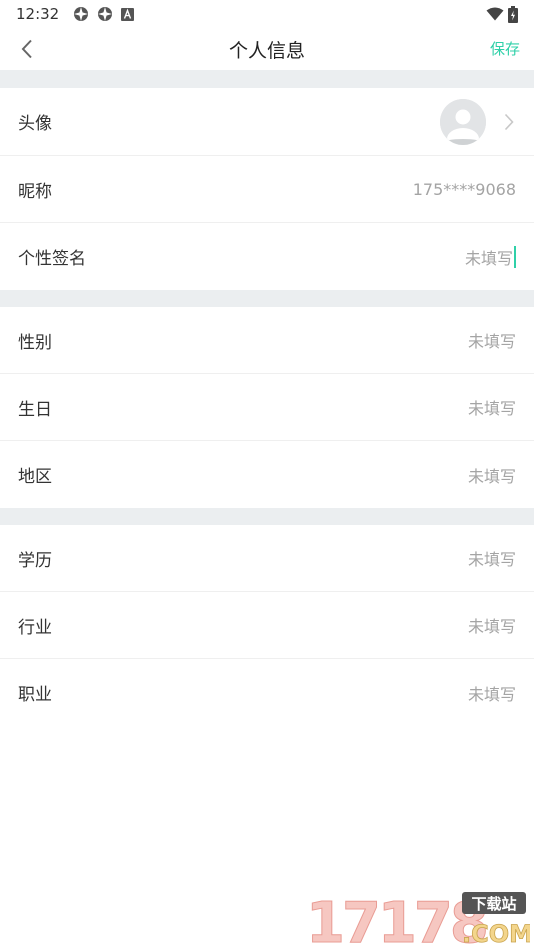  I want to click on back-button, so click(27, 49).